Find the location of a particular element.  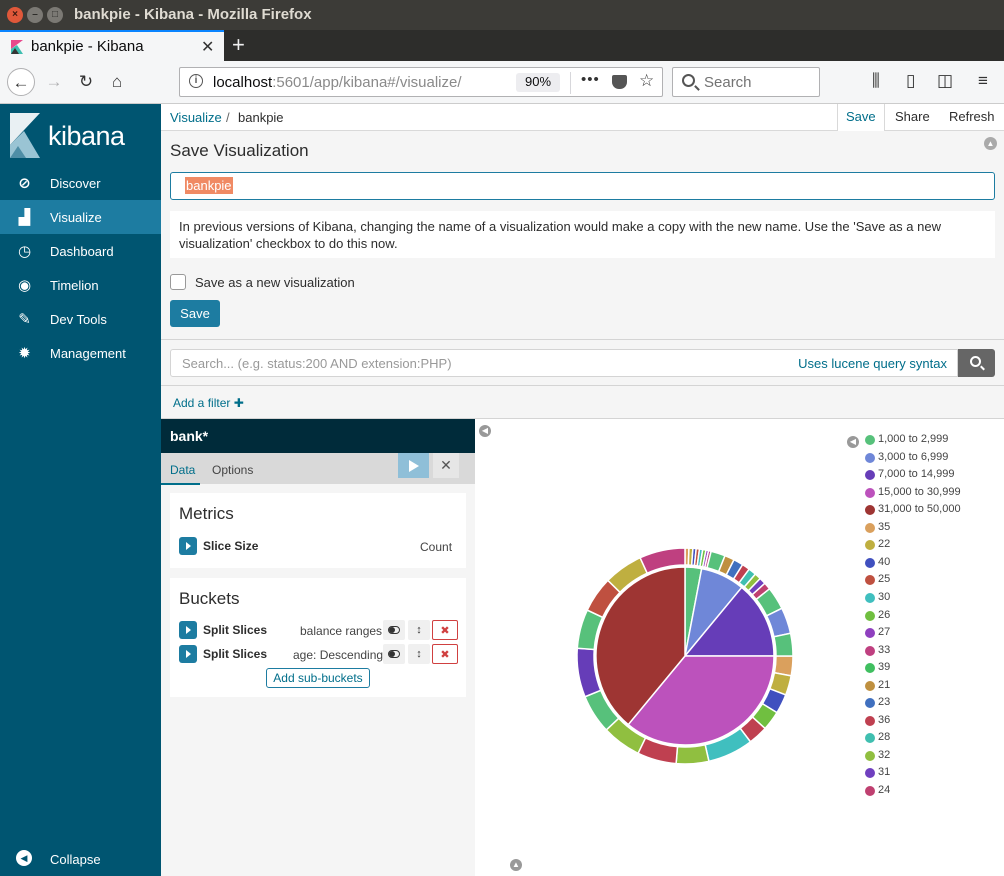

legend-label: 7,000 to 14,999 is located at coordinates (916, 474).